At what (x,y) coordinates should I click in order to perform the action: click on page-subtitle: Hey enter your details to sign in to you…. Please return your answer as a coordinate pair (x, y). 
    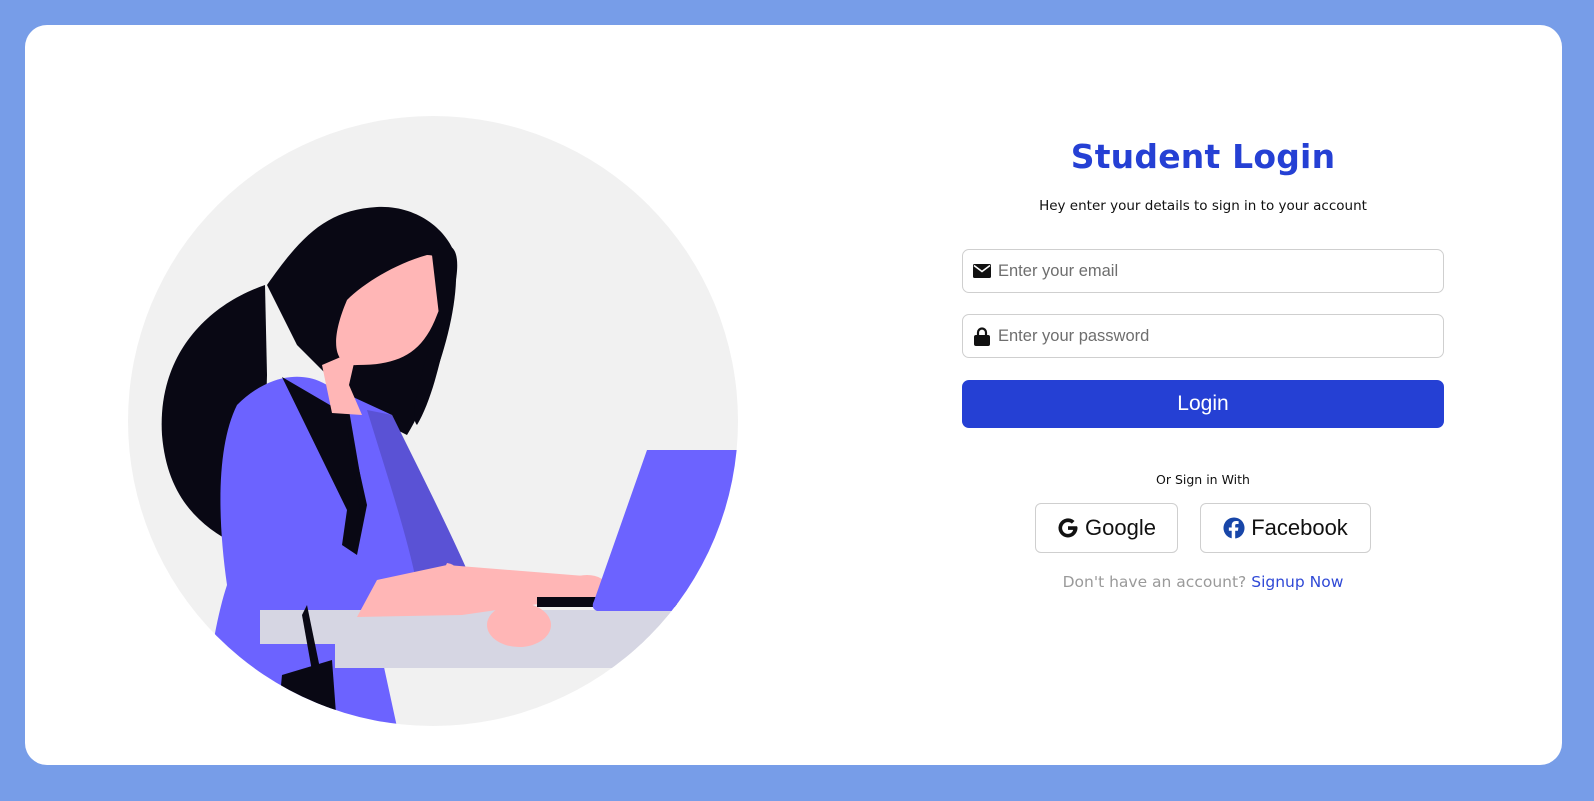
    Looking at the image, I should click on (1203, 206).